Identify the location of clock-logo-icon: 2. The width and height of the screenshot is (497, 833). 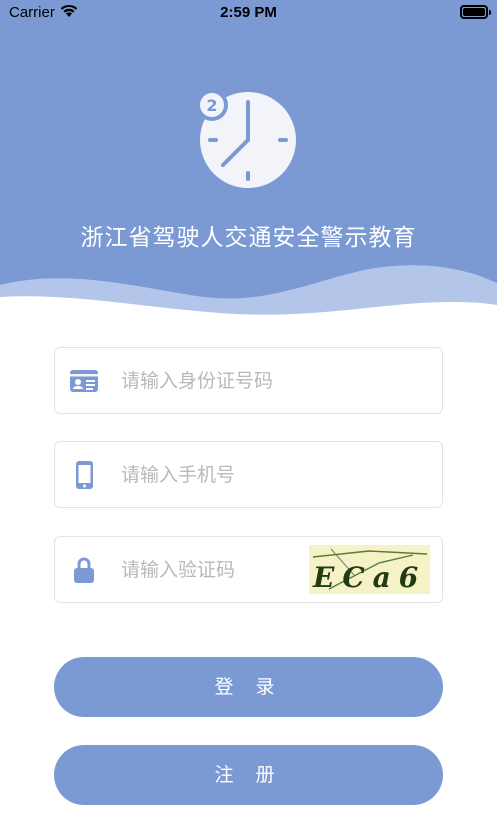
(246, 138).